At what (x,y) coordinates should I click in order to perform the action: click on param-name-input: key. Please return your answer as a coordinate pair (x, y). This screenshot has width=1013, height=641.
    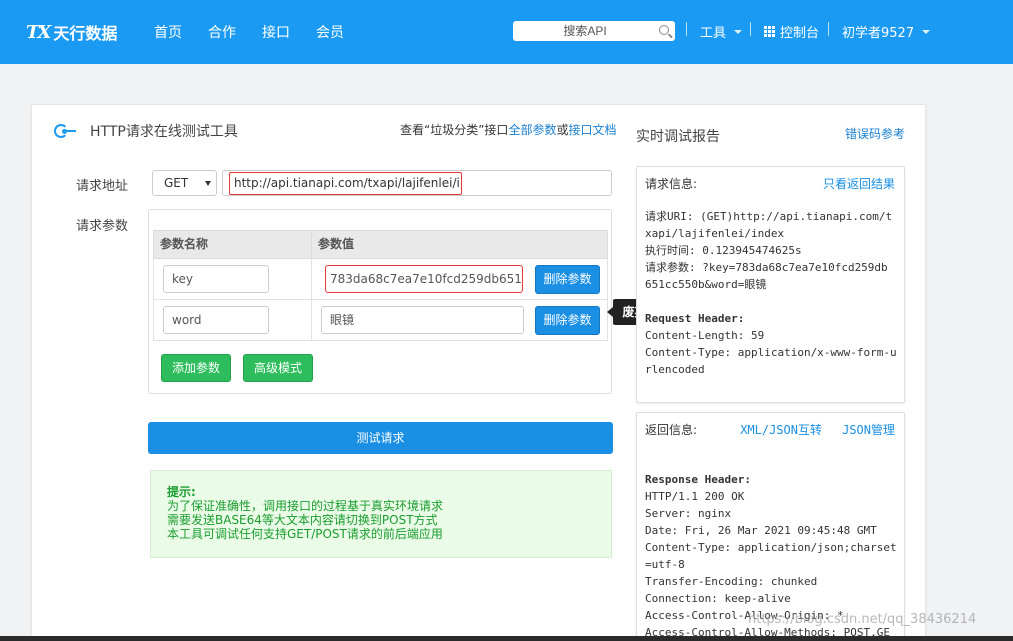
    Looking at the image, I should click on (216, 279).